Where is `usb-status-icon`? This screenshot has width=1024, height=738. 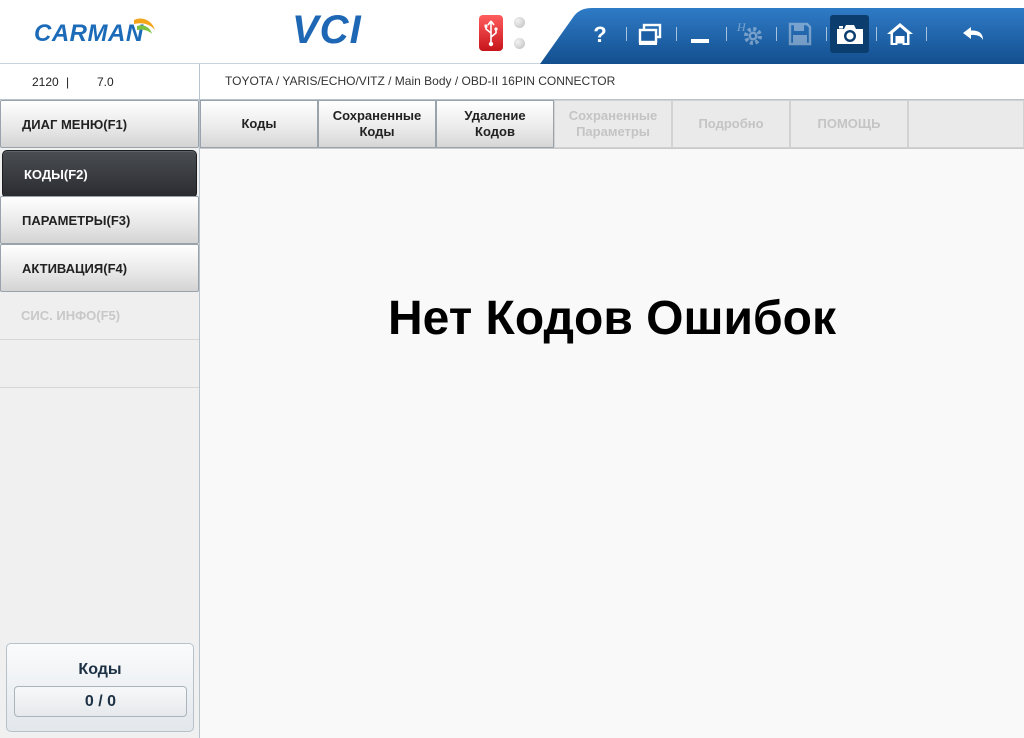 usb-status-icon is located at coordinates (491, 33).